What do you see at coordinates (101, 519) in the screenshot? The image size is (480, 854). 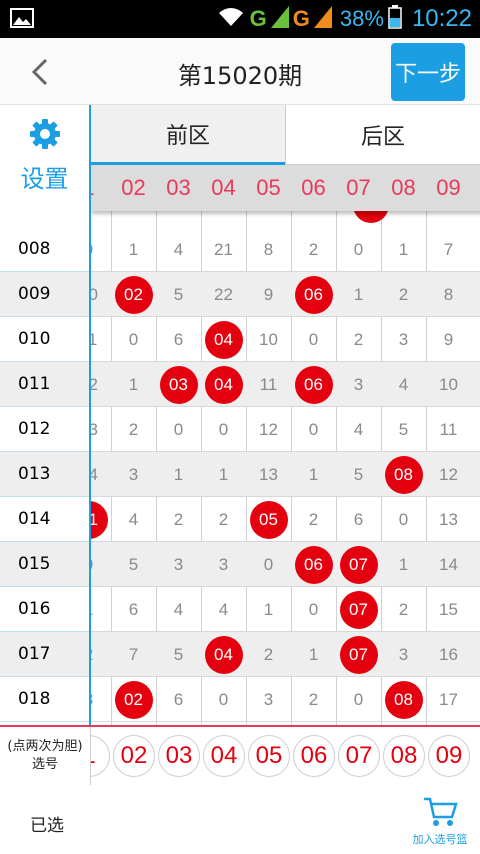 I see `hit-cell: 01` at bounding box center [101, 519].